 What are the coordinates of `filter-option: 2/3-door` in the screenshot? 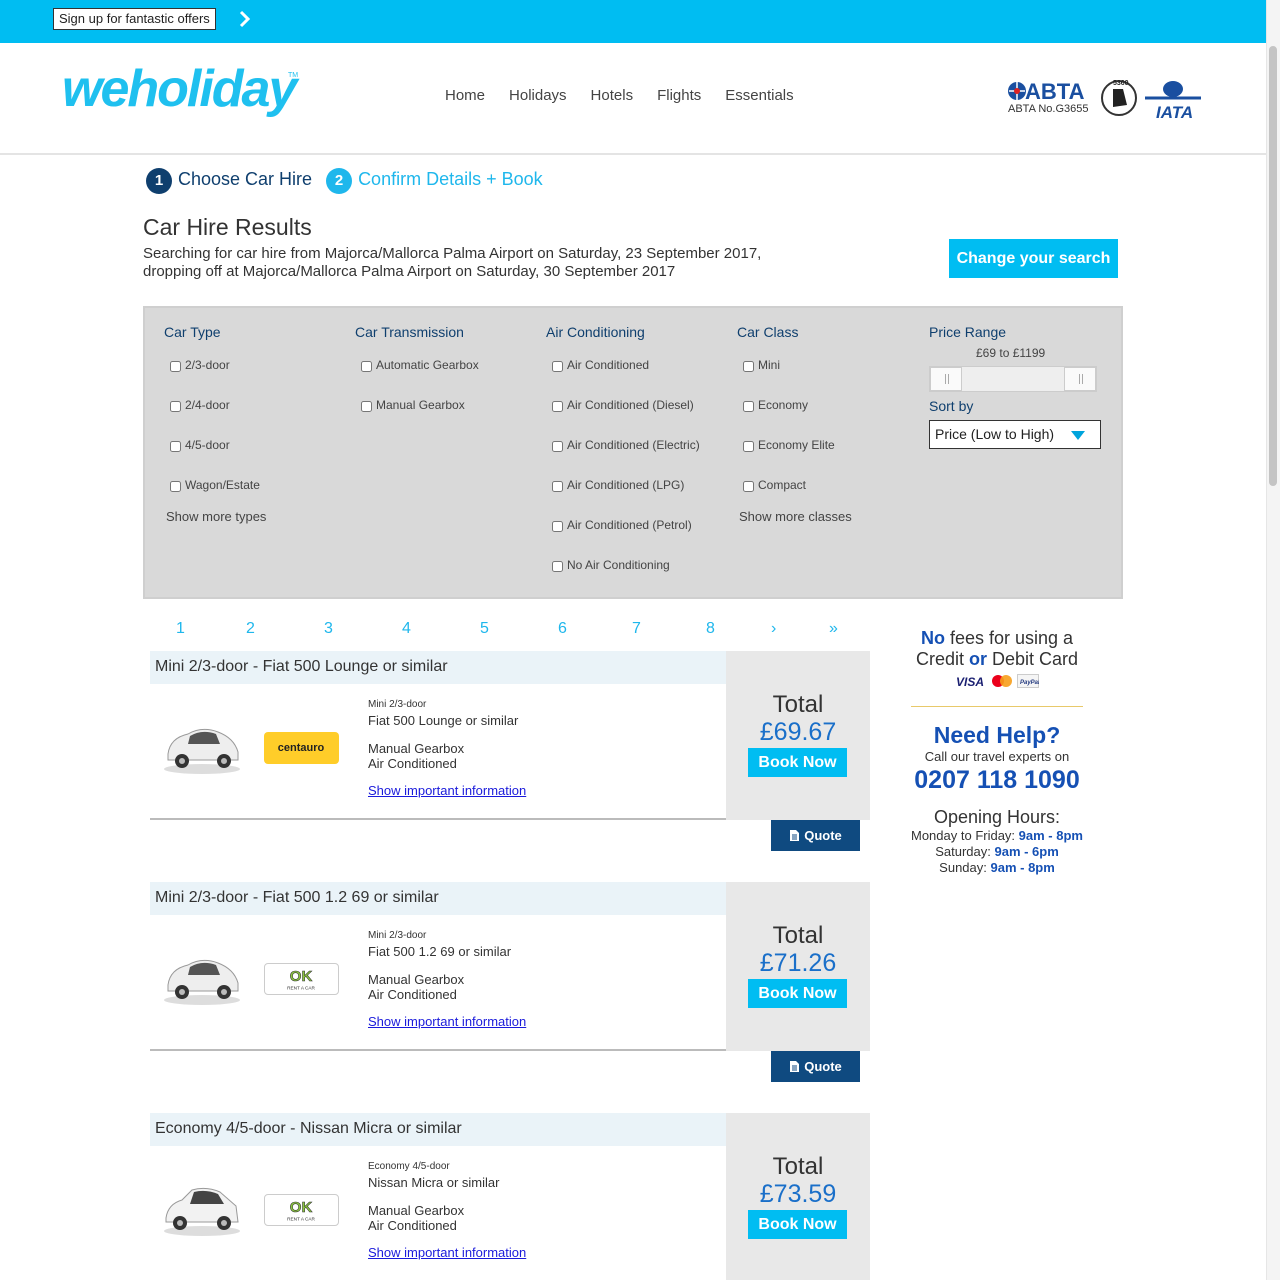 It's located at (215, 378).